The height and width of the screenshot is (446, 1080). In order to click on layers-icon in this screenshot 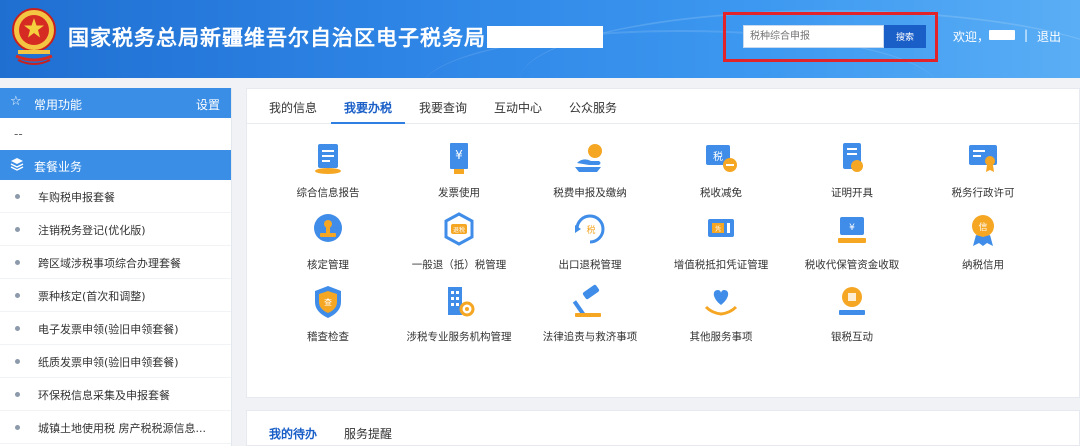, I will do `click(17, 164)`.